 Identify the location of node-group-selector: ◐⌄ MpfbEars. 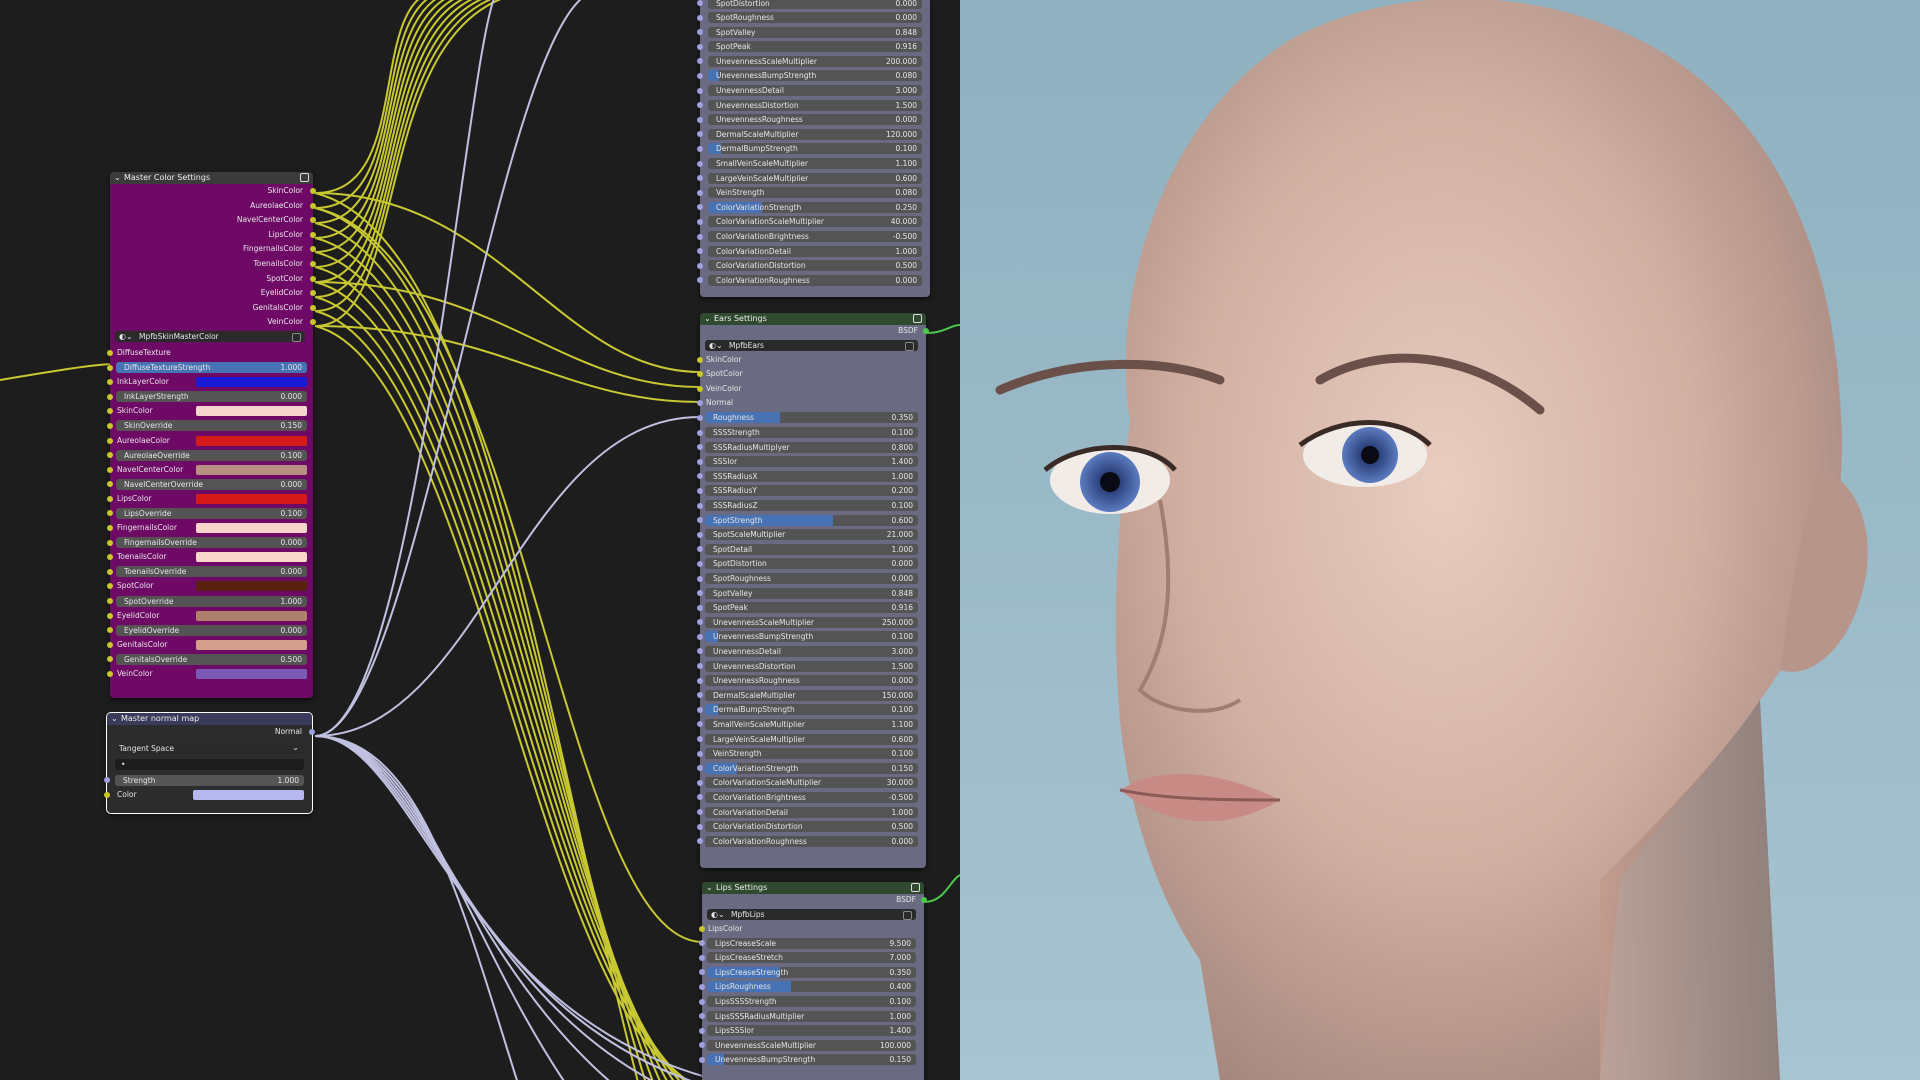
(811, 345).